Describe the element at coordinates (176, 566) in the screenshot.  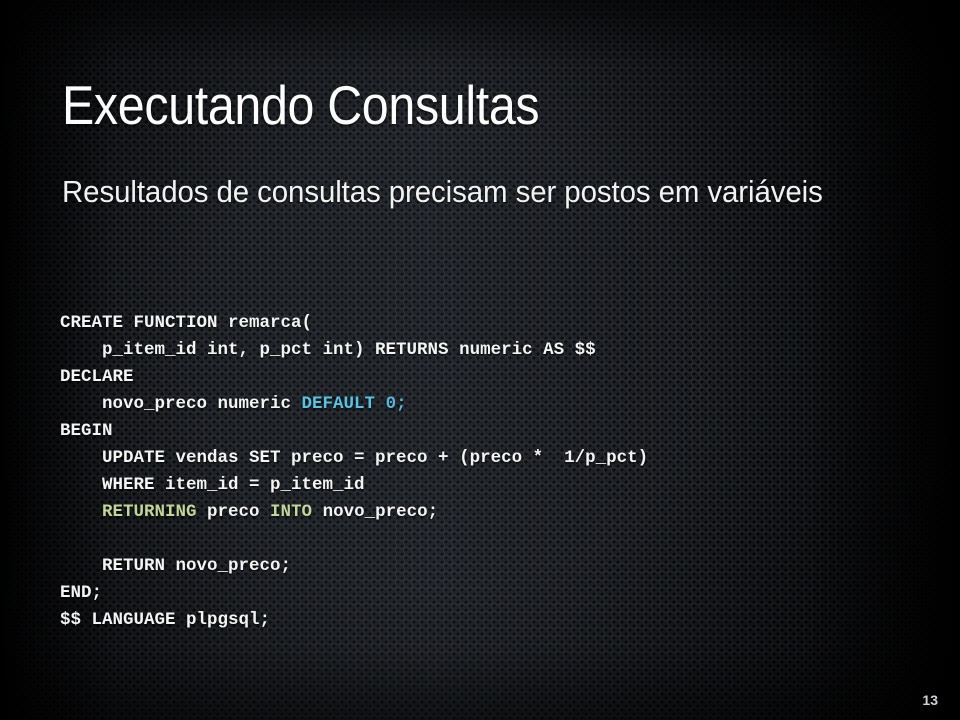
I see `code-token: RETURN novo_preco;` at that location.